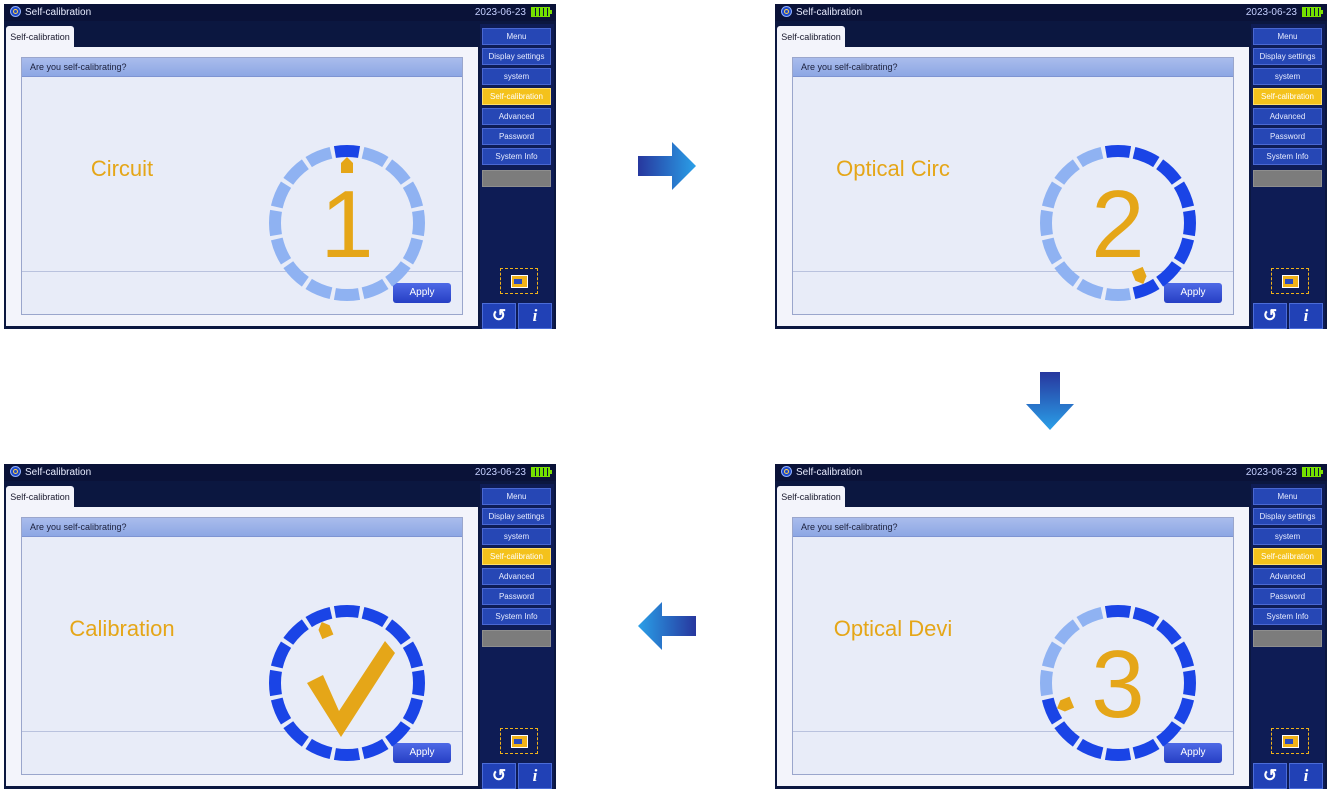  What do you see at coordinates (347, 683) in the screenshot?
I see `progress-ring` at bounding box center [347, 683].